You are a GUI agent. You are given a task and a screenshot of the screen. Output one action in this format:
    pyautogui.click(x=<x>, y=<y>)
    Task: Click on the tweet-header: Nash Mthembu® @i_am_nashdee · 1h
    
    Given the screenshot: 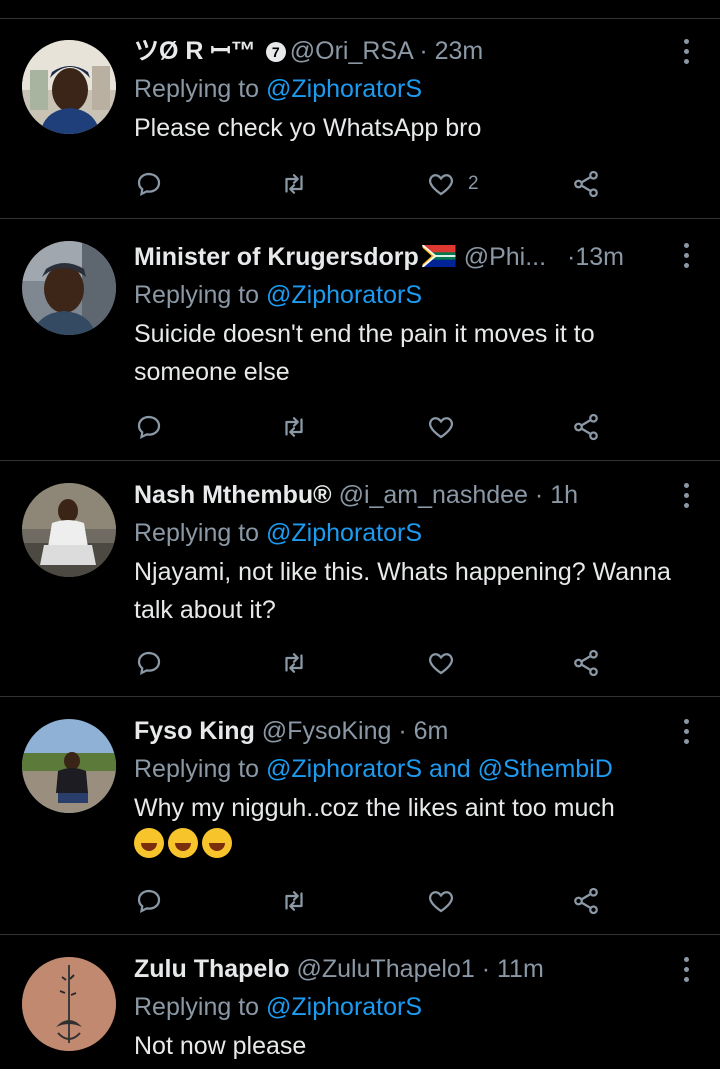 What is the action you would take?
    pyautogui.click(x=407, y=495)
    